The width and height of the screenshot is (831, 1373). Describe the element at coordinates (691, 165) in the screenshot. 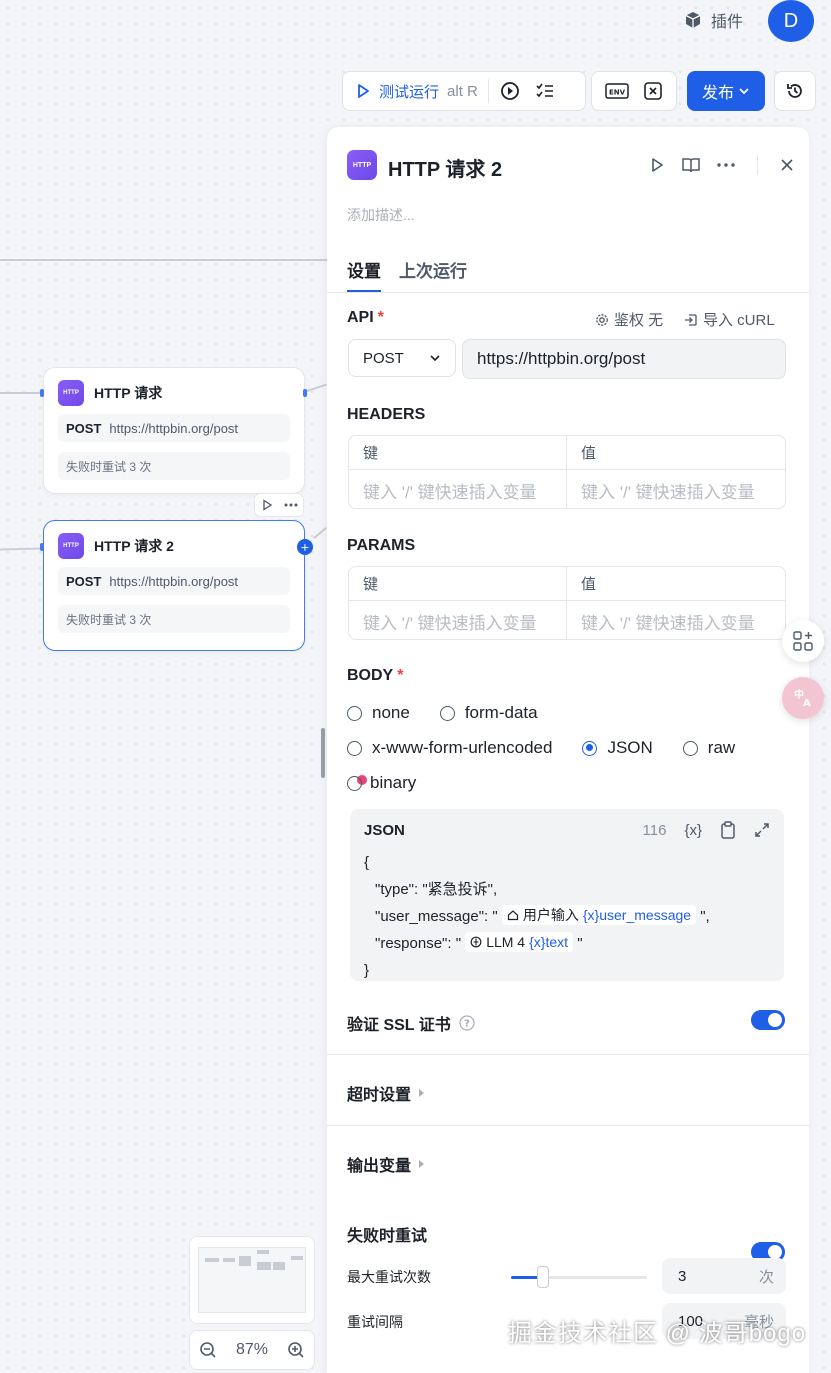

I see `book-icon` at that location.